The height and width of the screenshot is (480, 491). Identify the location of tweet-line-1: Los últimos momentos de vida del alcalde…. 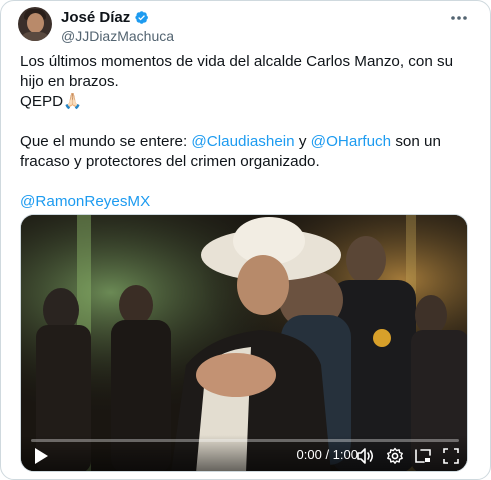
(237, 71).